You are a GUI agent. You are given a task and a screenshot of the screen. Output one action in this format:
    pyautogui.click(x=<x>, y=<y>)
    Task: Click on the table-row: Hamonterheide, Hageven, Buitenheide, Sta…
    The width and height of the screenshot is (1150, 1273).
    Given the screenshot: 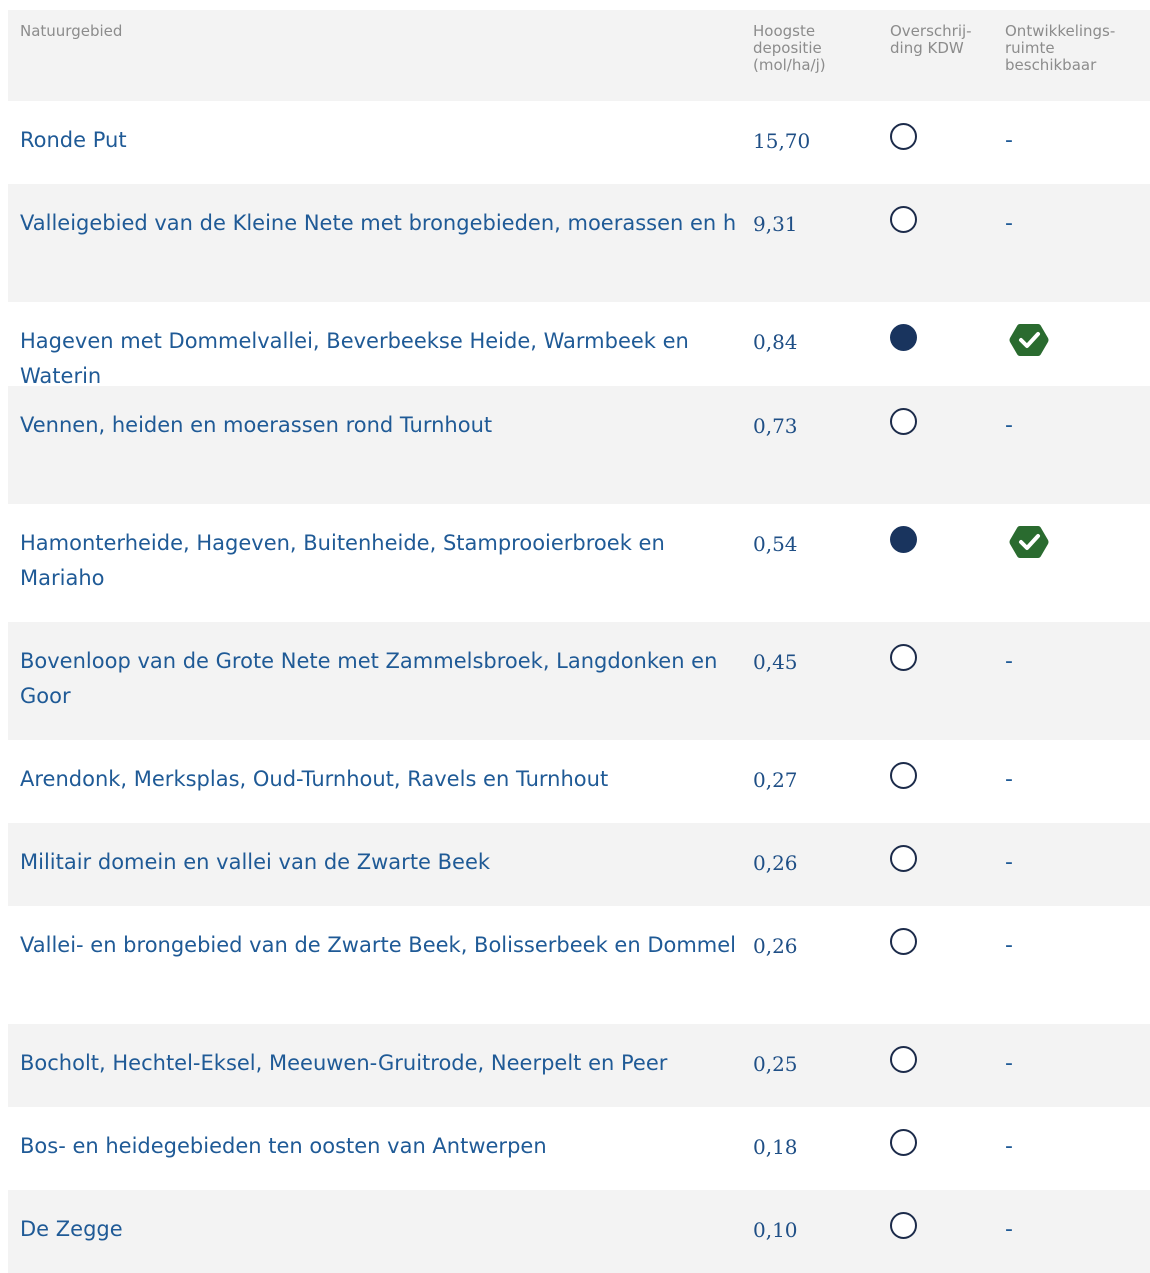 What is the action you would take?
    pyautogui.click(x=579, y=563)
    